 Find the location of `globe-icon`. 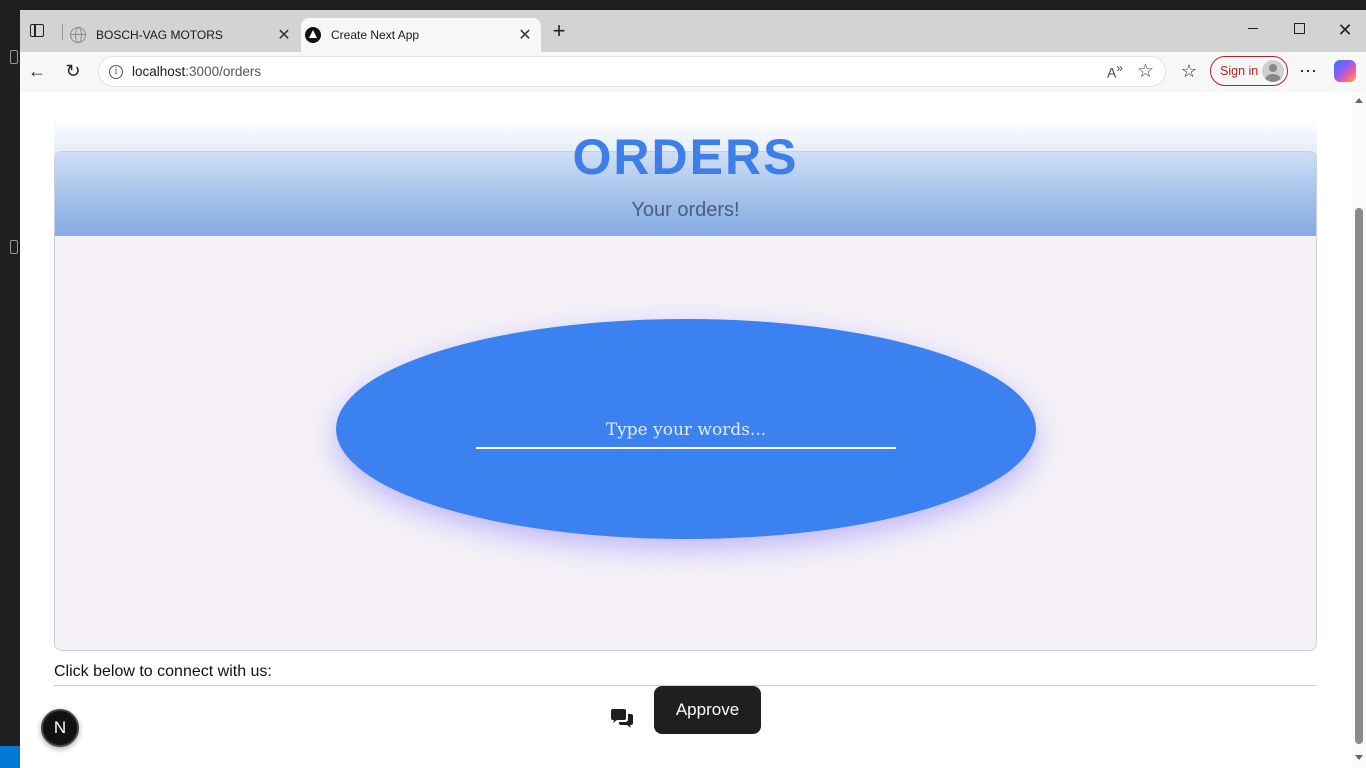

globe-icon is located at coordinates (78, 35).